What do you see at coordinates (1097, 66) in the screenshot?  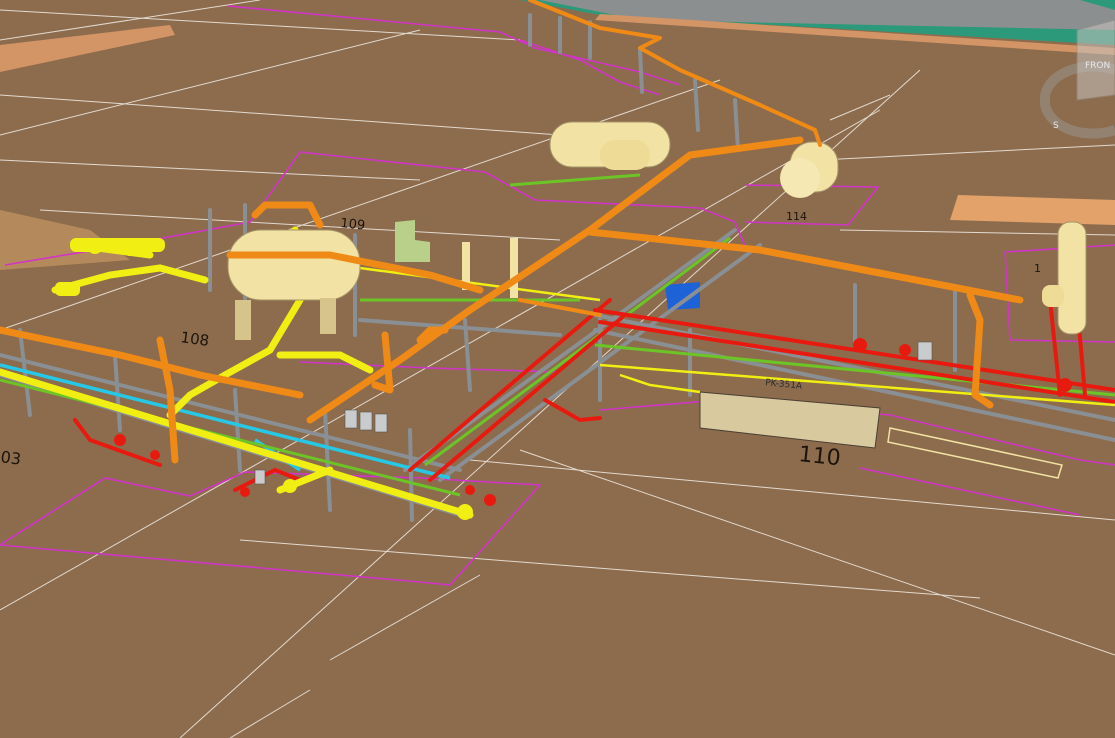 I see `cube-face-label: FRON` at bounding box center [1097, 66].